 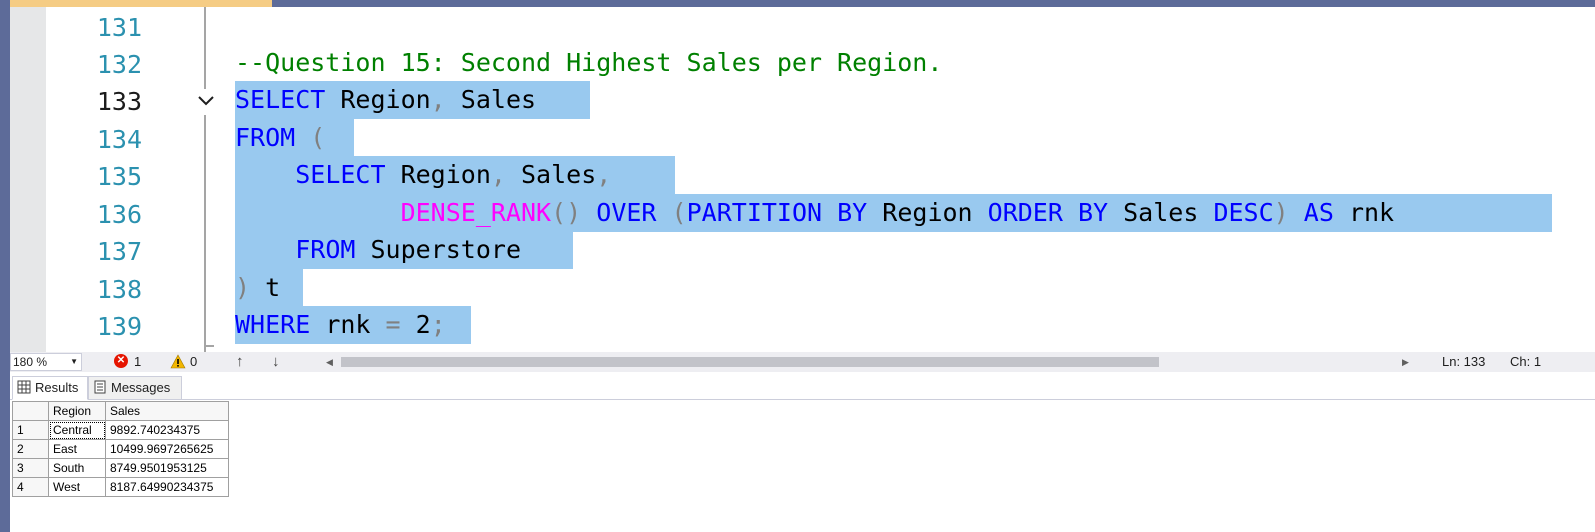 What do you see at coordinates (119, 139) in the screenshot?
I see `line-number: 134` at bounding box center [119, 139].